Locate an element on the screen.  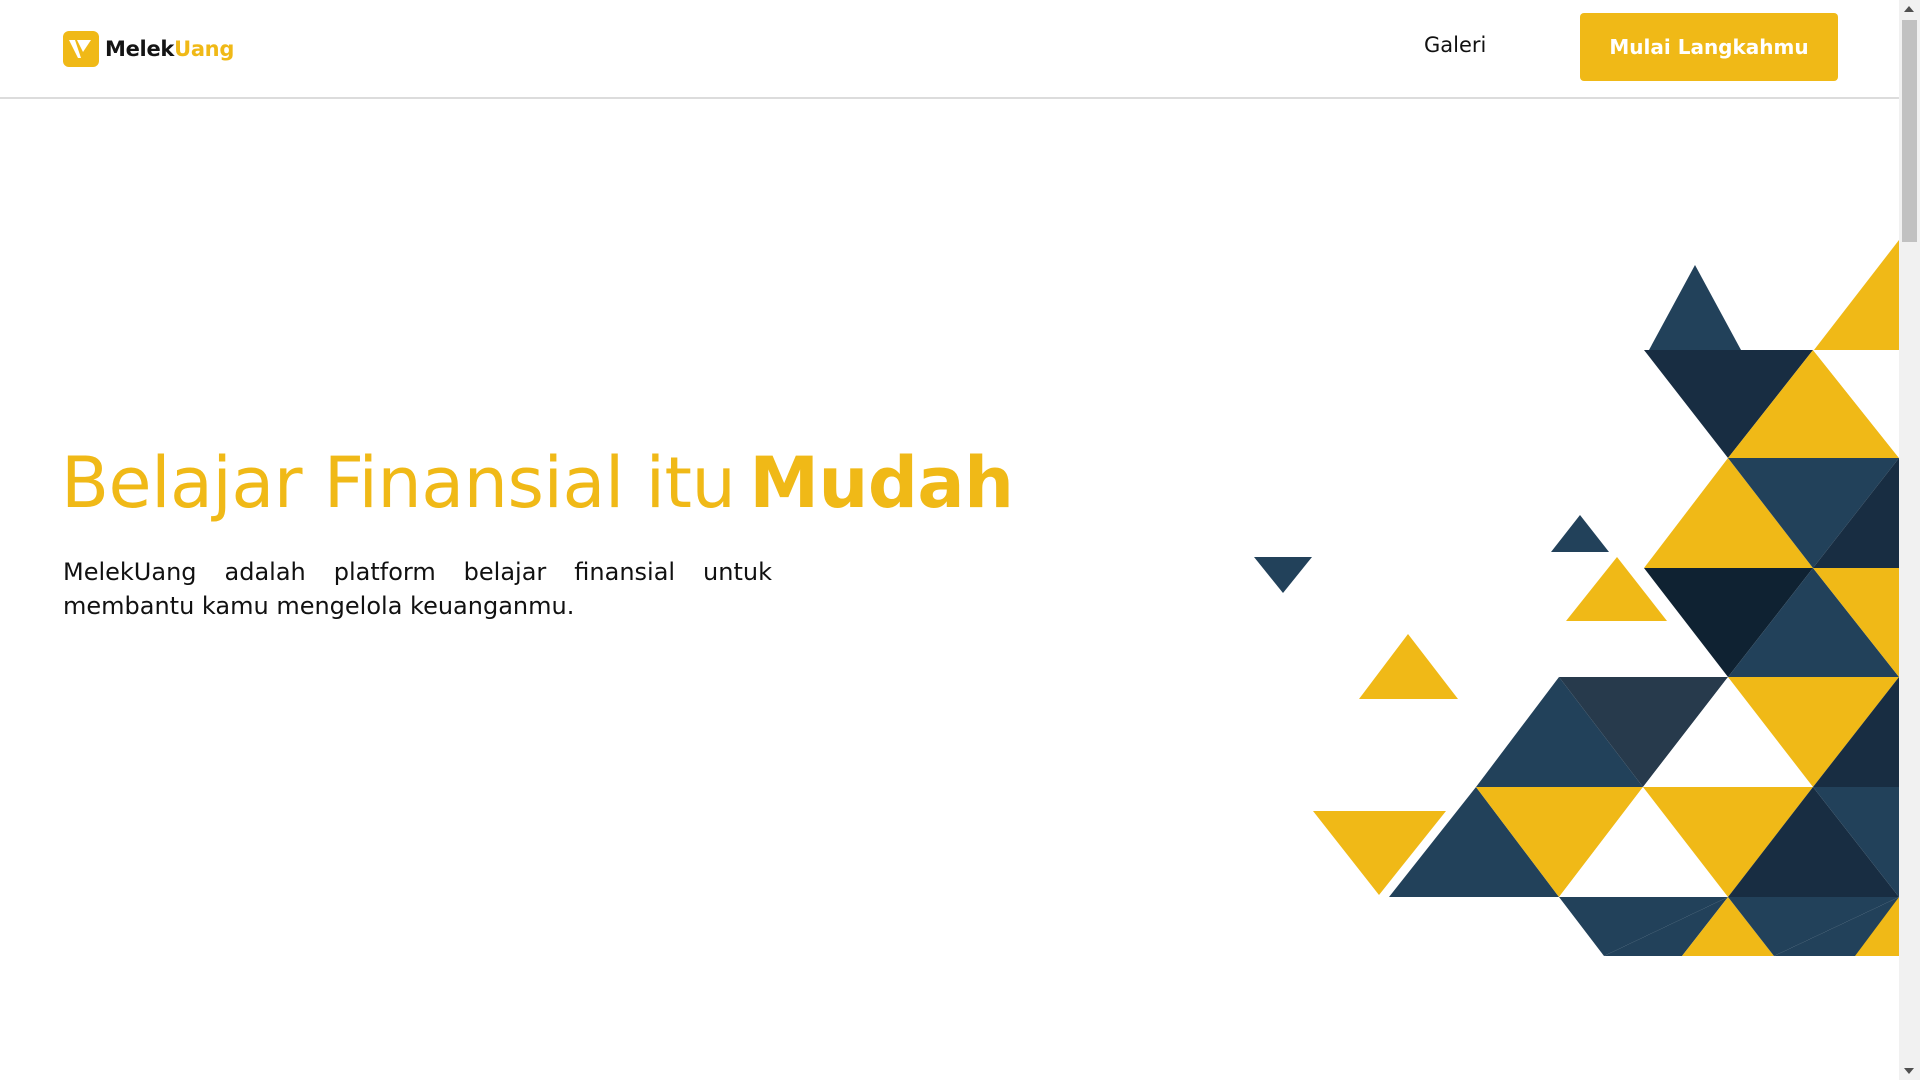
scroll-down-arrow-icon is located at coordinates (1909, 1071).